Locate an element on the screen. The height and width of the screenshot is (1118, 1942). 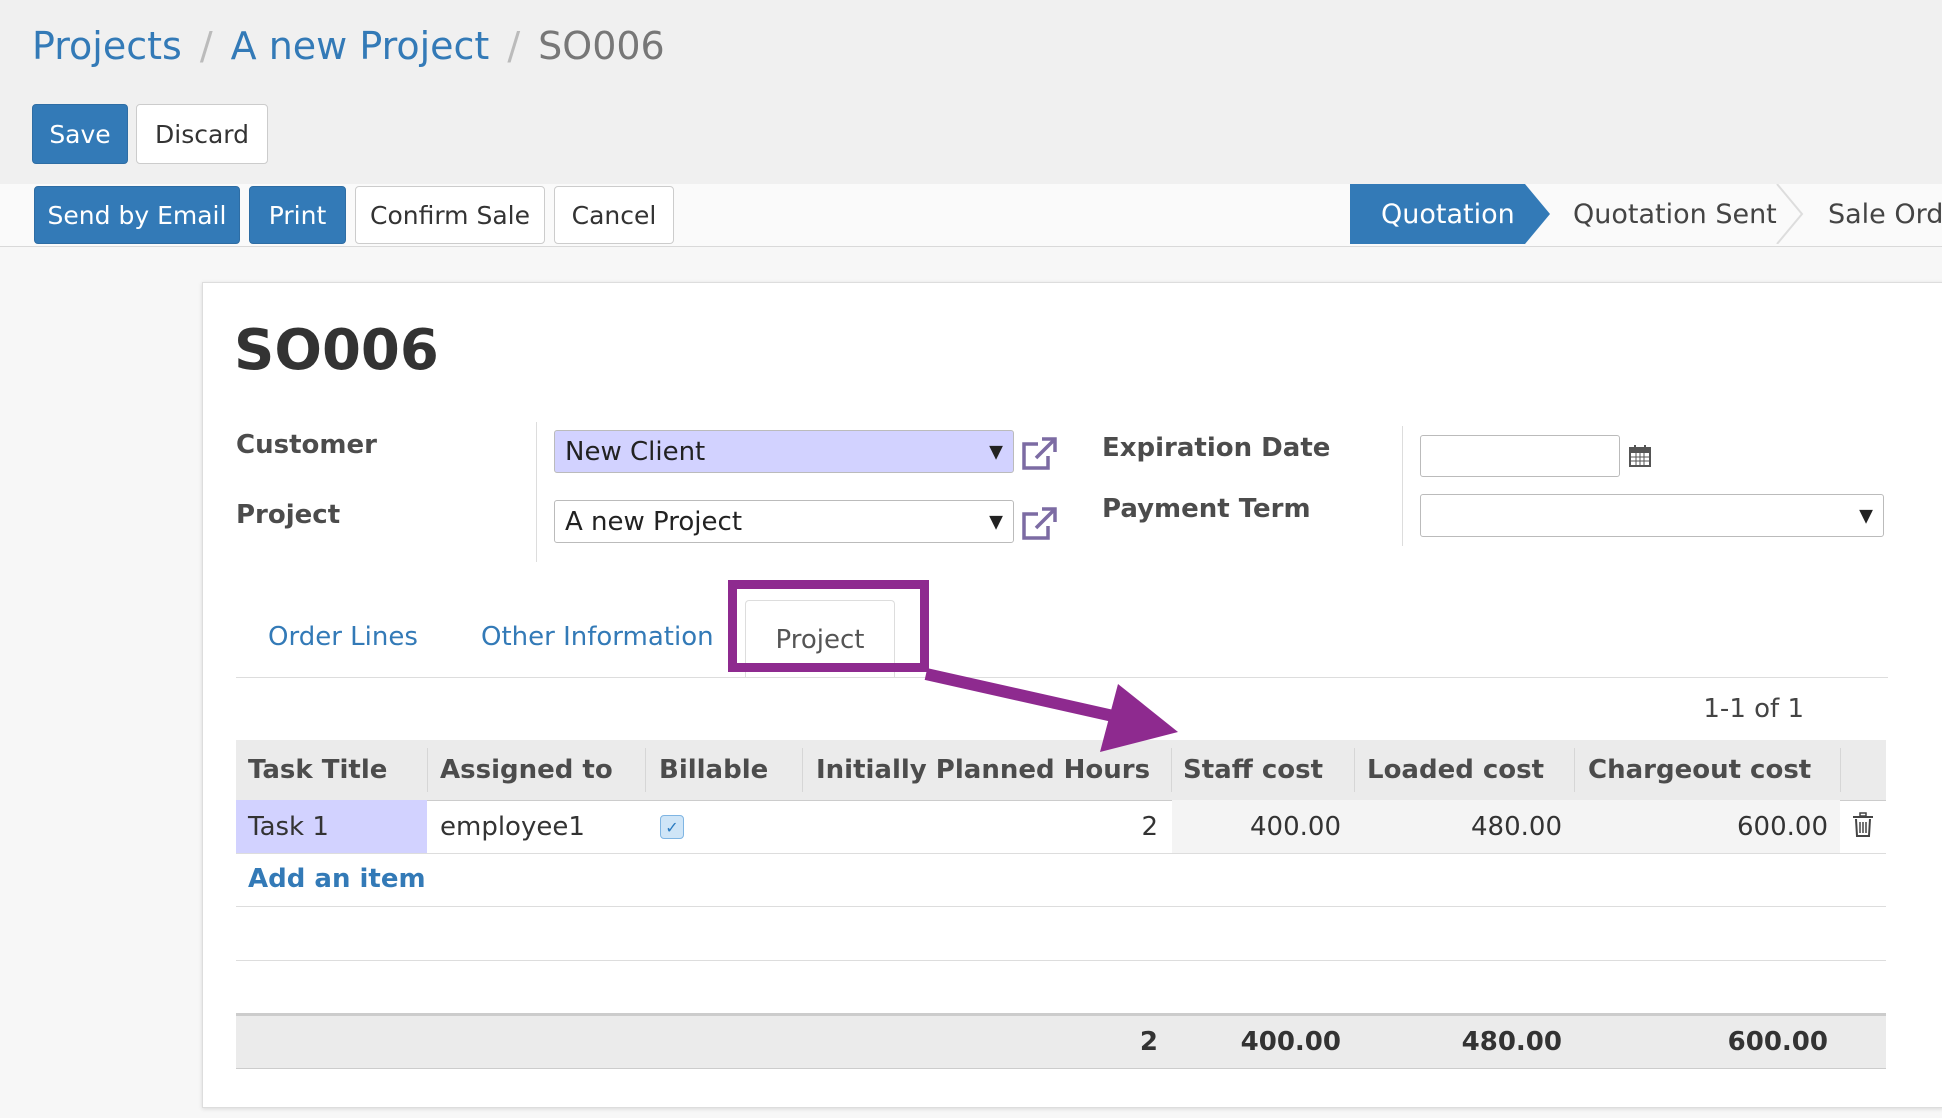
expiration-date-input is located at coordinates (1520, 456).